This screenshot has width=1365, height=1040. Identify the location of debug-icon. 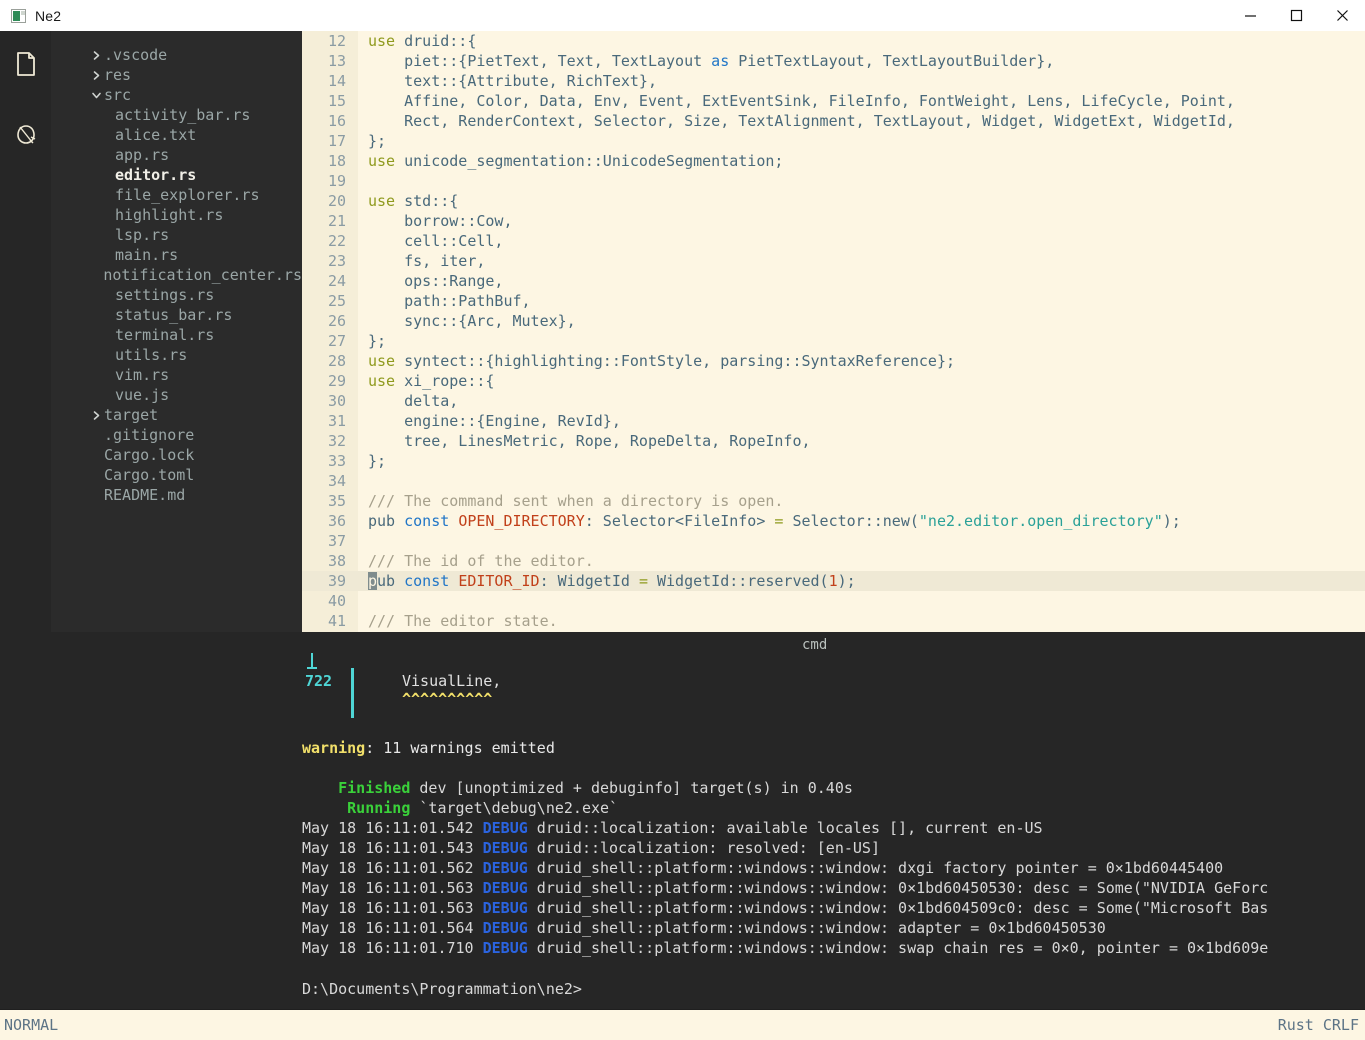
(25, 134).